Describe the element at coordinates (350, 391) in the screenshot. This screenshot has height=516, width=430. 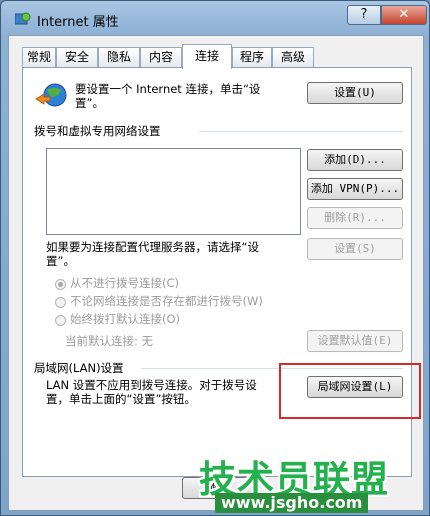
I see `lan-settings-highlight-box` at that location.